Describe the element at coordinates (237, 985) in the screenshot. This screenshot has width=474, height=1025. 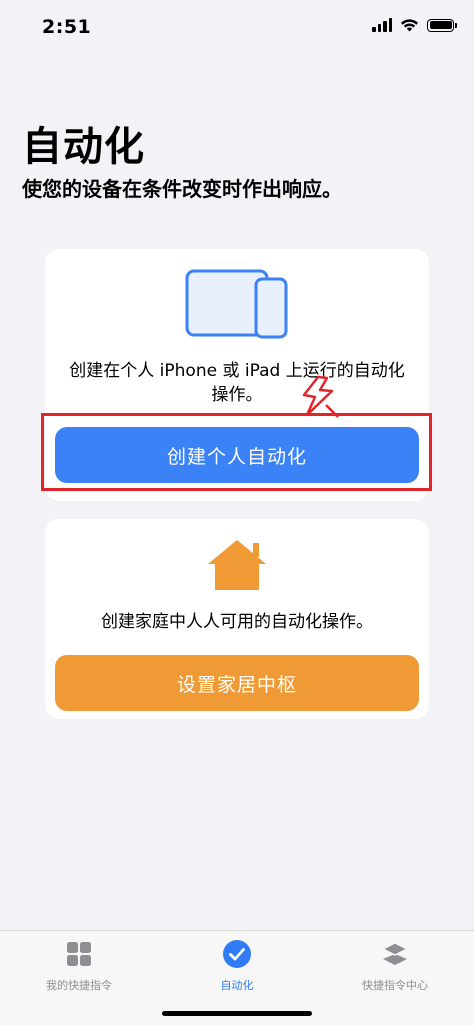
I see `tab-label: 自动化` at that location.